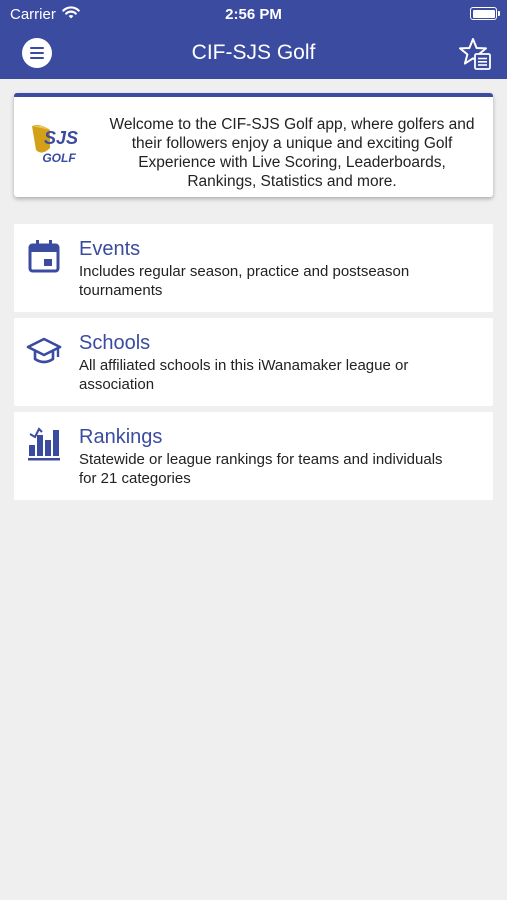 The width and height of the screenshot is (507, 900). What do you see at coordinates (110, 249) in the screenshot?
I see `nav-item-title: Events` at bounding box center [110, 249].